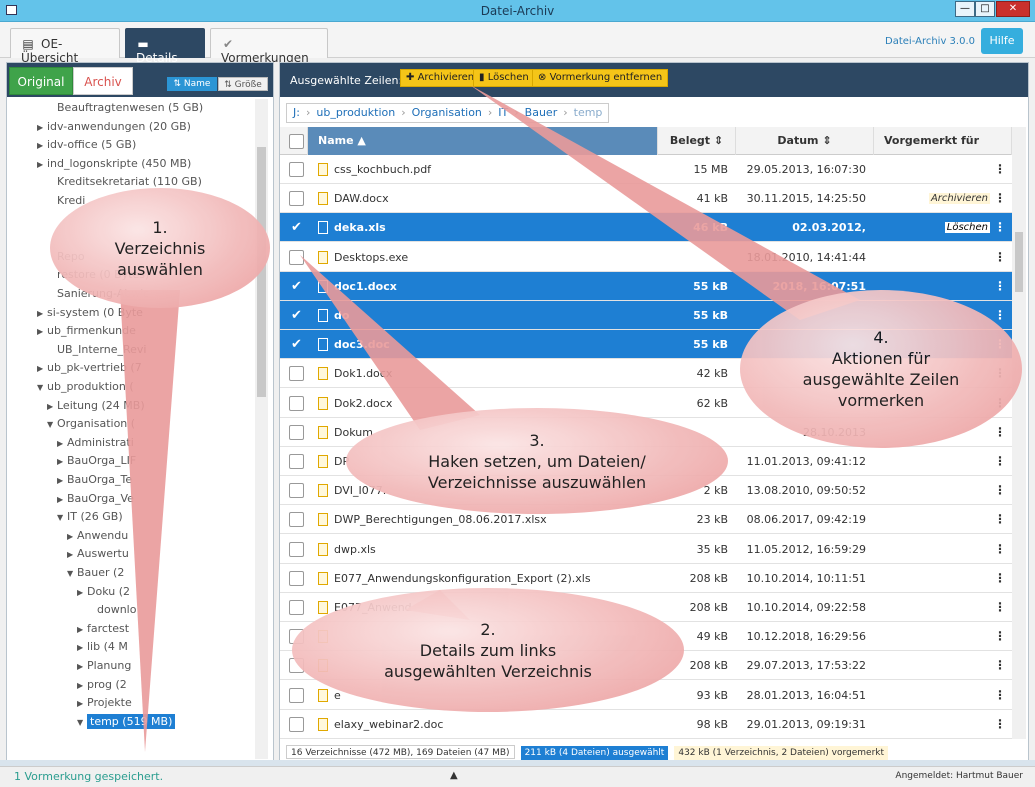  Describe the element at coordinates (1019, 262) in the screenshot. I see `scrollbar-thumb` at that location.